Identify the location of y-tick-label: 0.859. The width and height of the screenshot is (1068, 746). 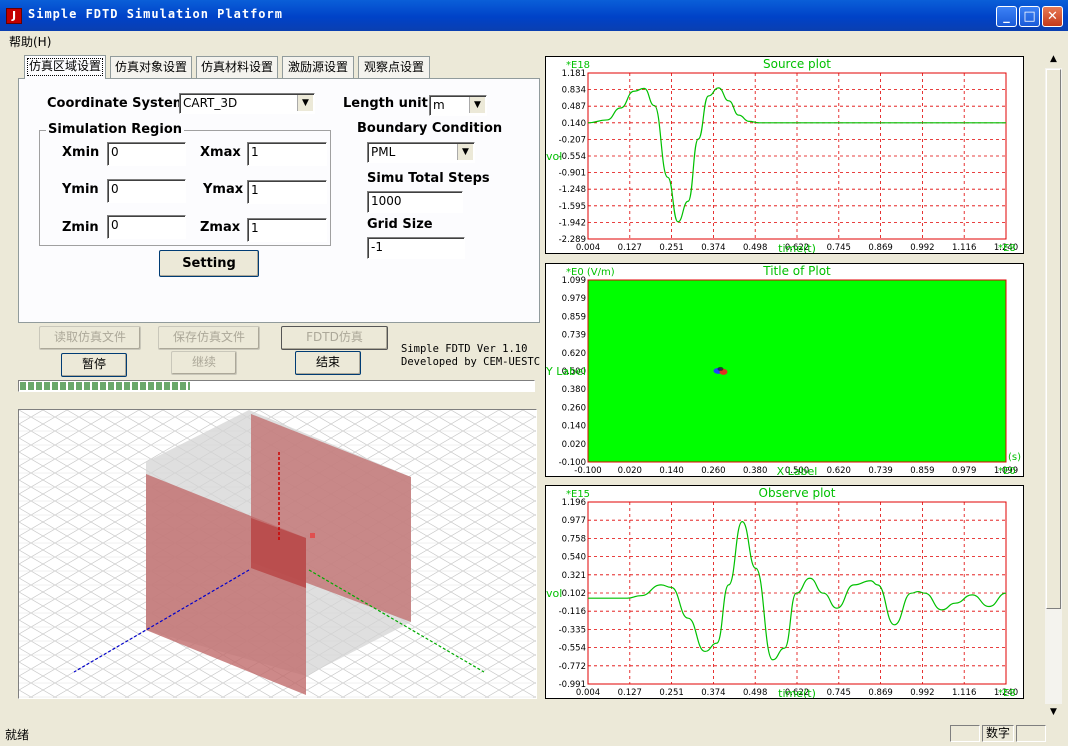
(574, 317).